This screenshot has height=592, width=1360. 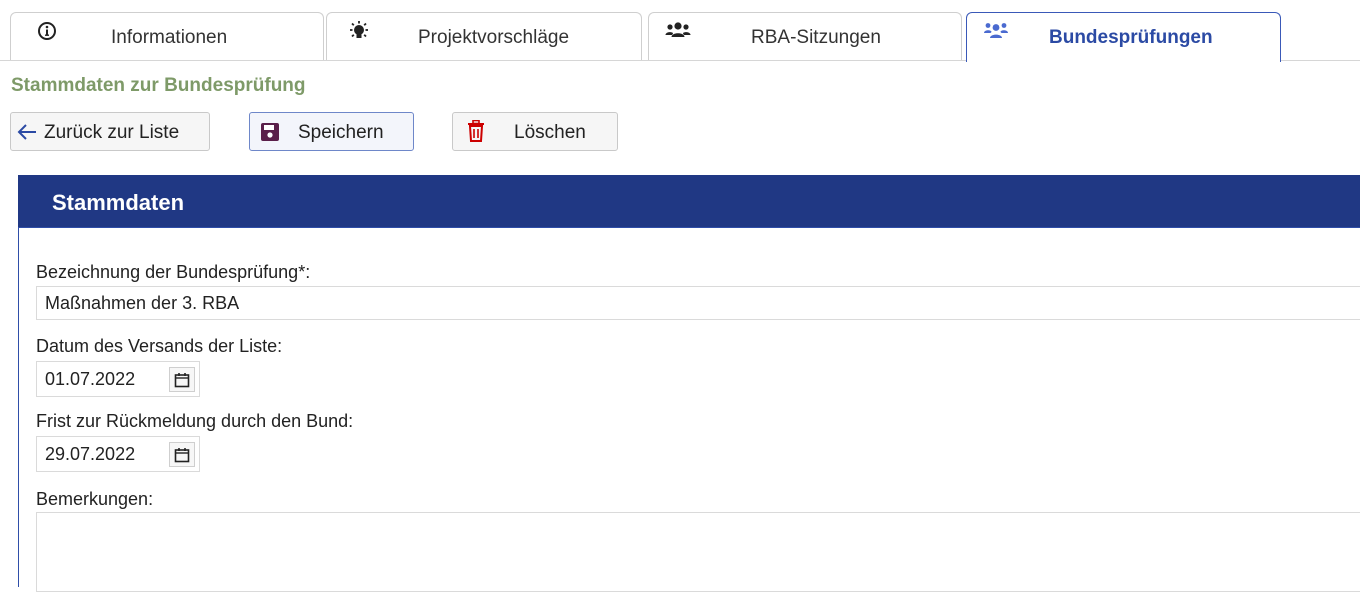 What do you see at coordinates (90, 379) in the screenshot?
I see `versand-date-value: 01.07.2022` at bounding box center [90, 379].